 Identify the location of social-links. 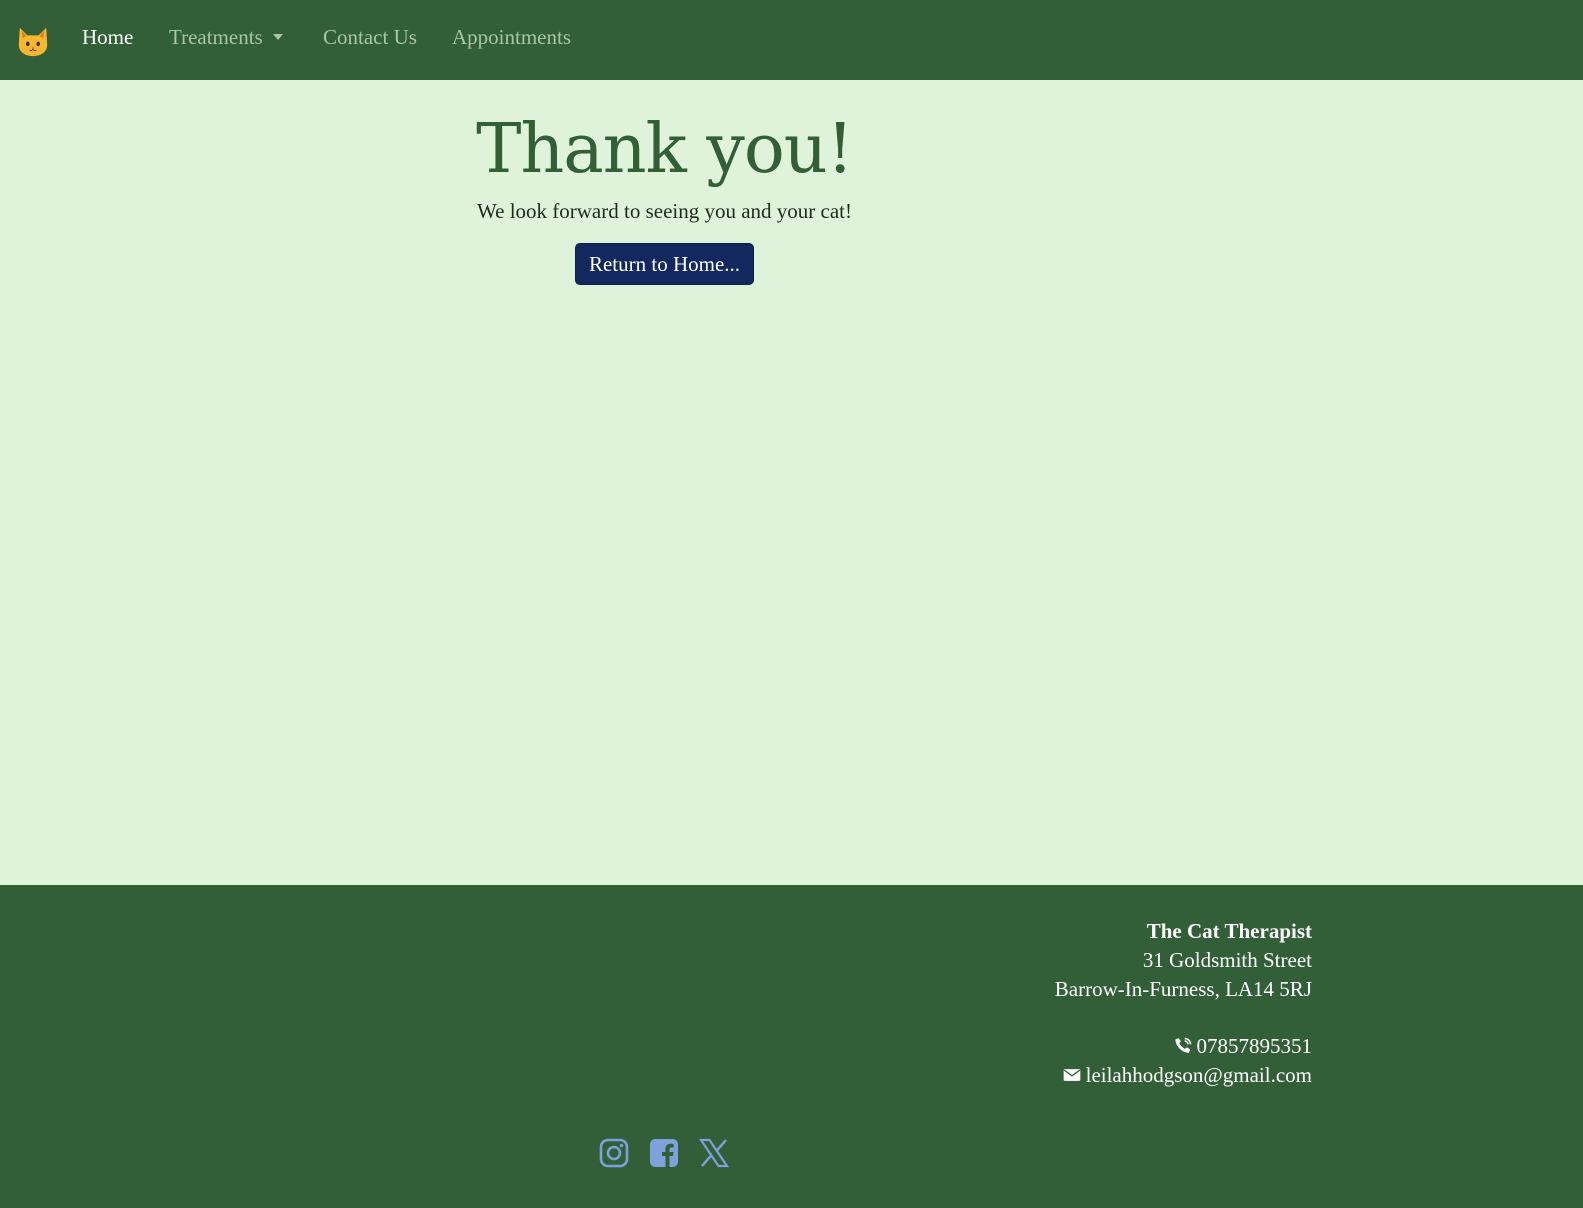
(664, 1153).